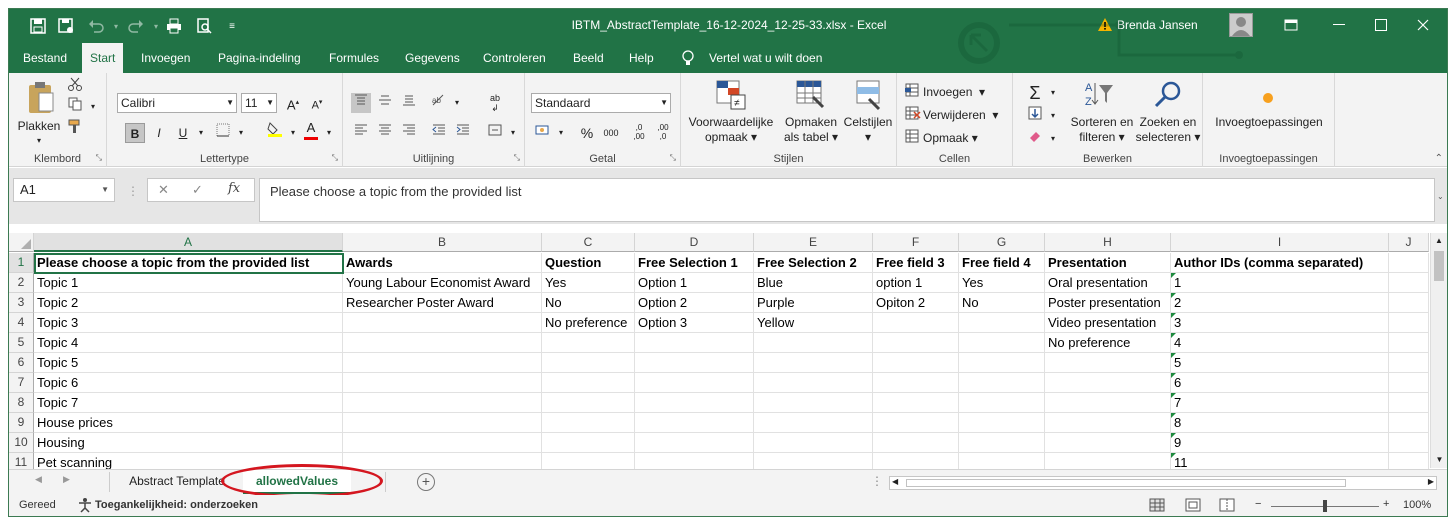 The image size is (1453, 521). I want to click on fill-color-icon, so click(275, 131).